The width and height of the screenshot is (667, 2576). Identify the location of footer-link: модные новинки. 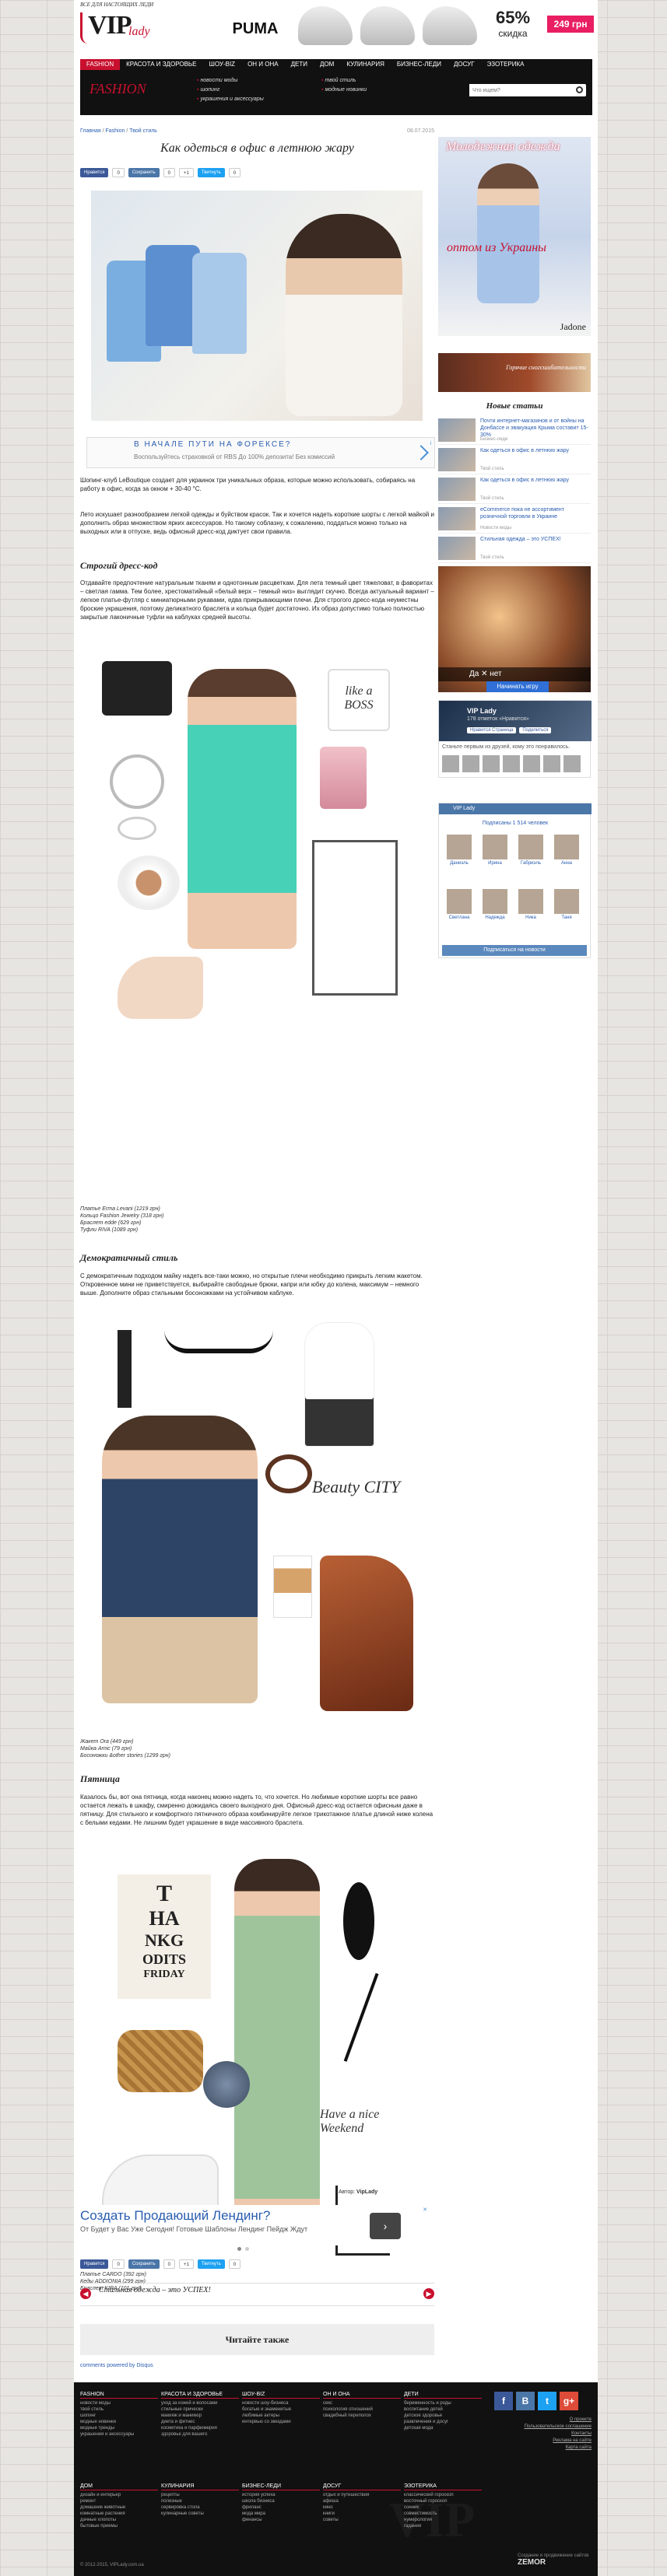
(119, 2422).